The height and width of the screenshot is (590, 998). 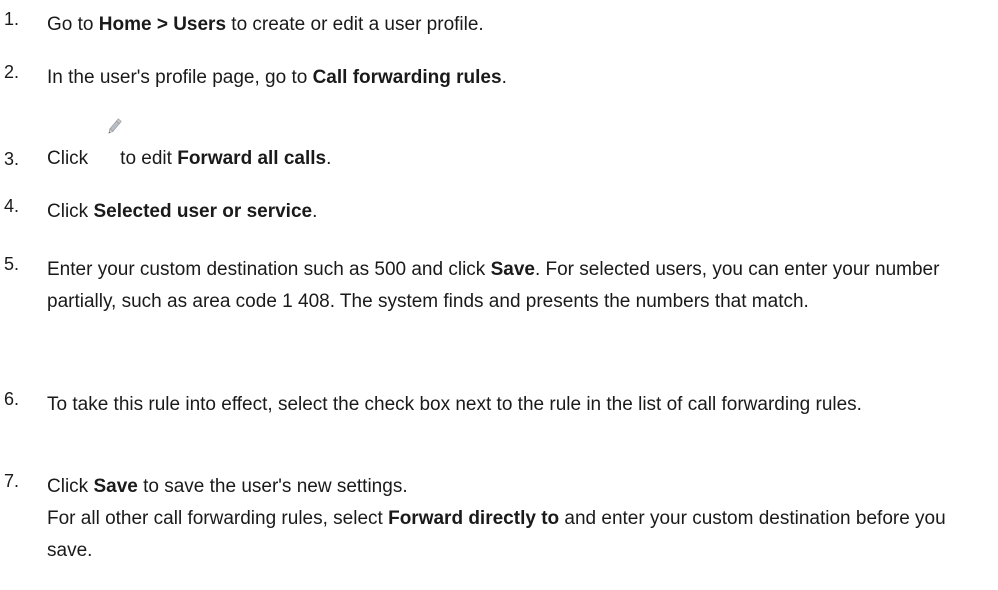 What do you see at coordinates (73, 24) in the screenshot?
I see `step-text-part: Go to` at bounding box center [73, 24].